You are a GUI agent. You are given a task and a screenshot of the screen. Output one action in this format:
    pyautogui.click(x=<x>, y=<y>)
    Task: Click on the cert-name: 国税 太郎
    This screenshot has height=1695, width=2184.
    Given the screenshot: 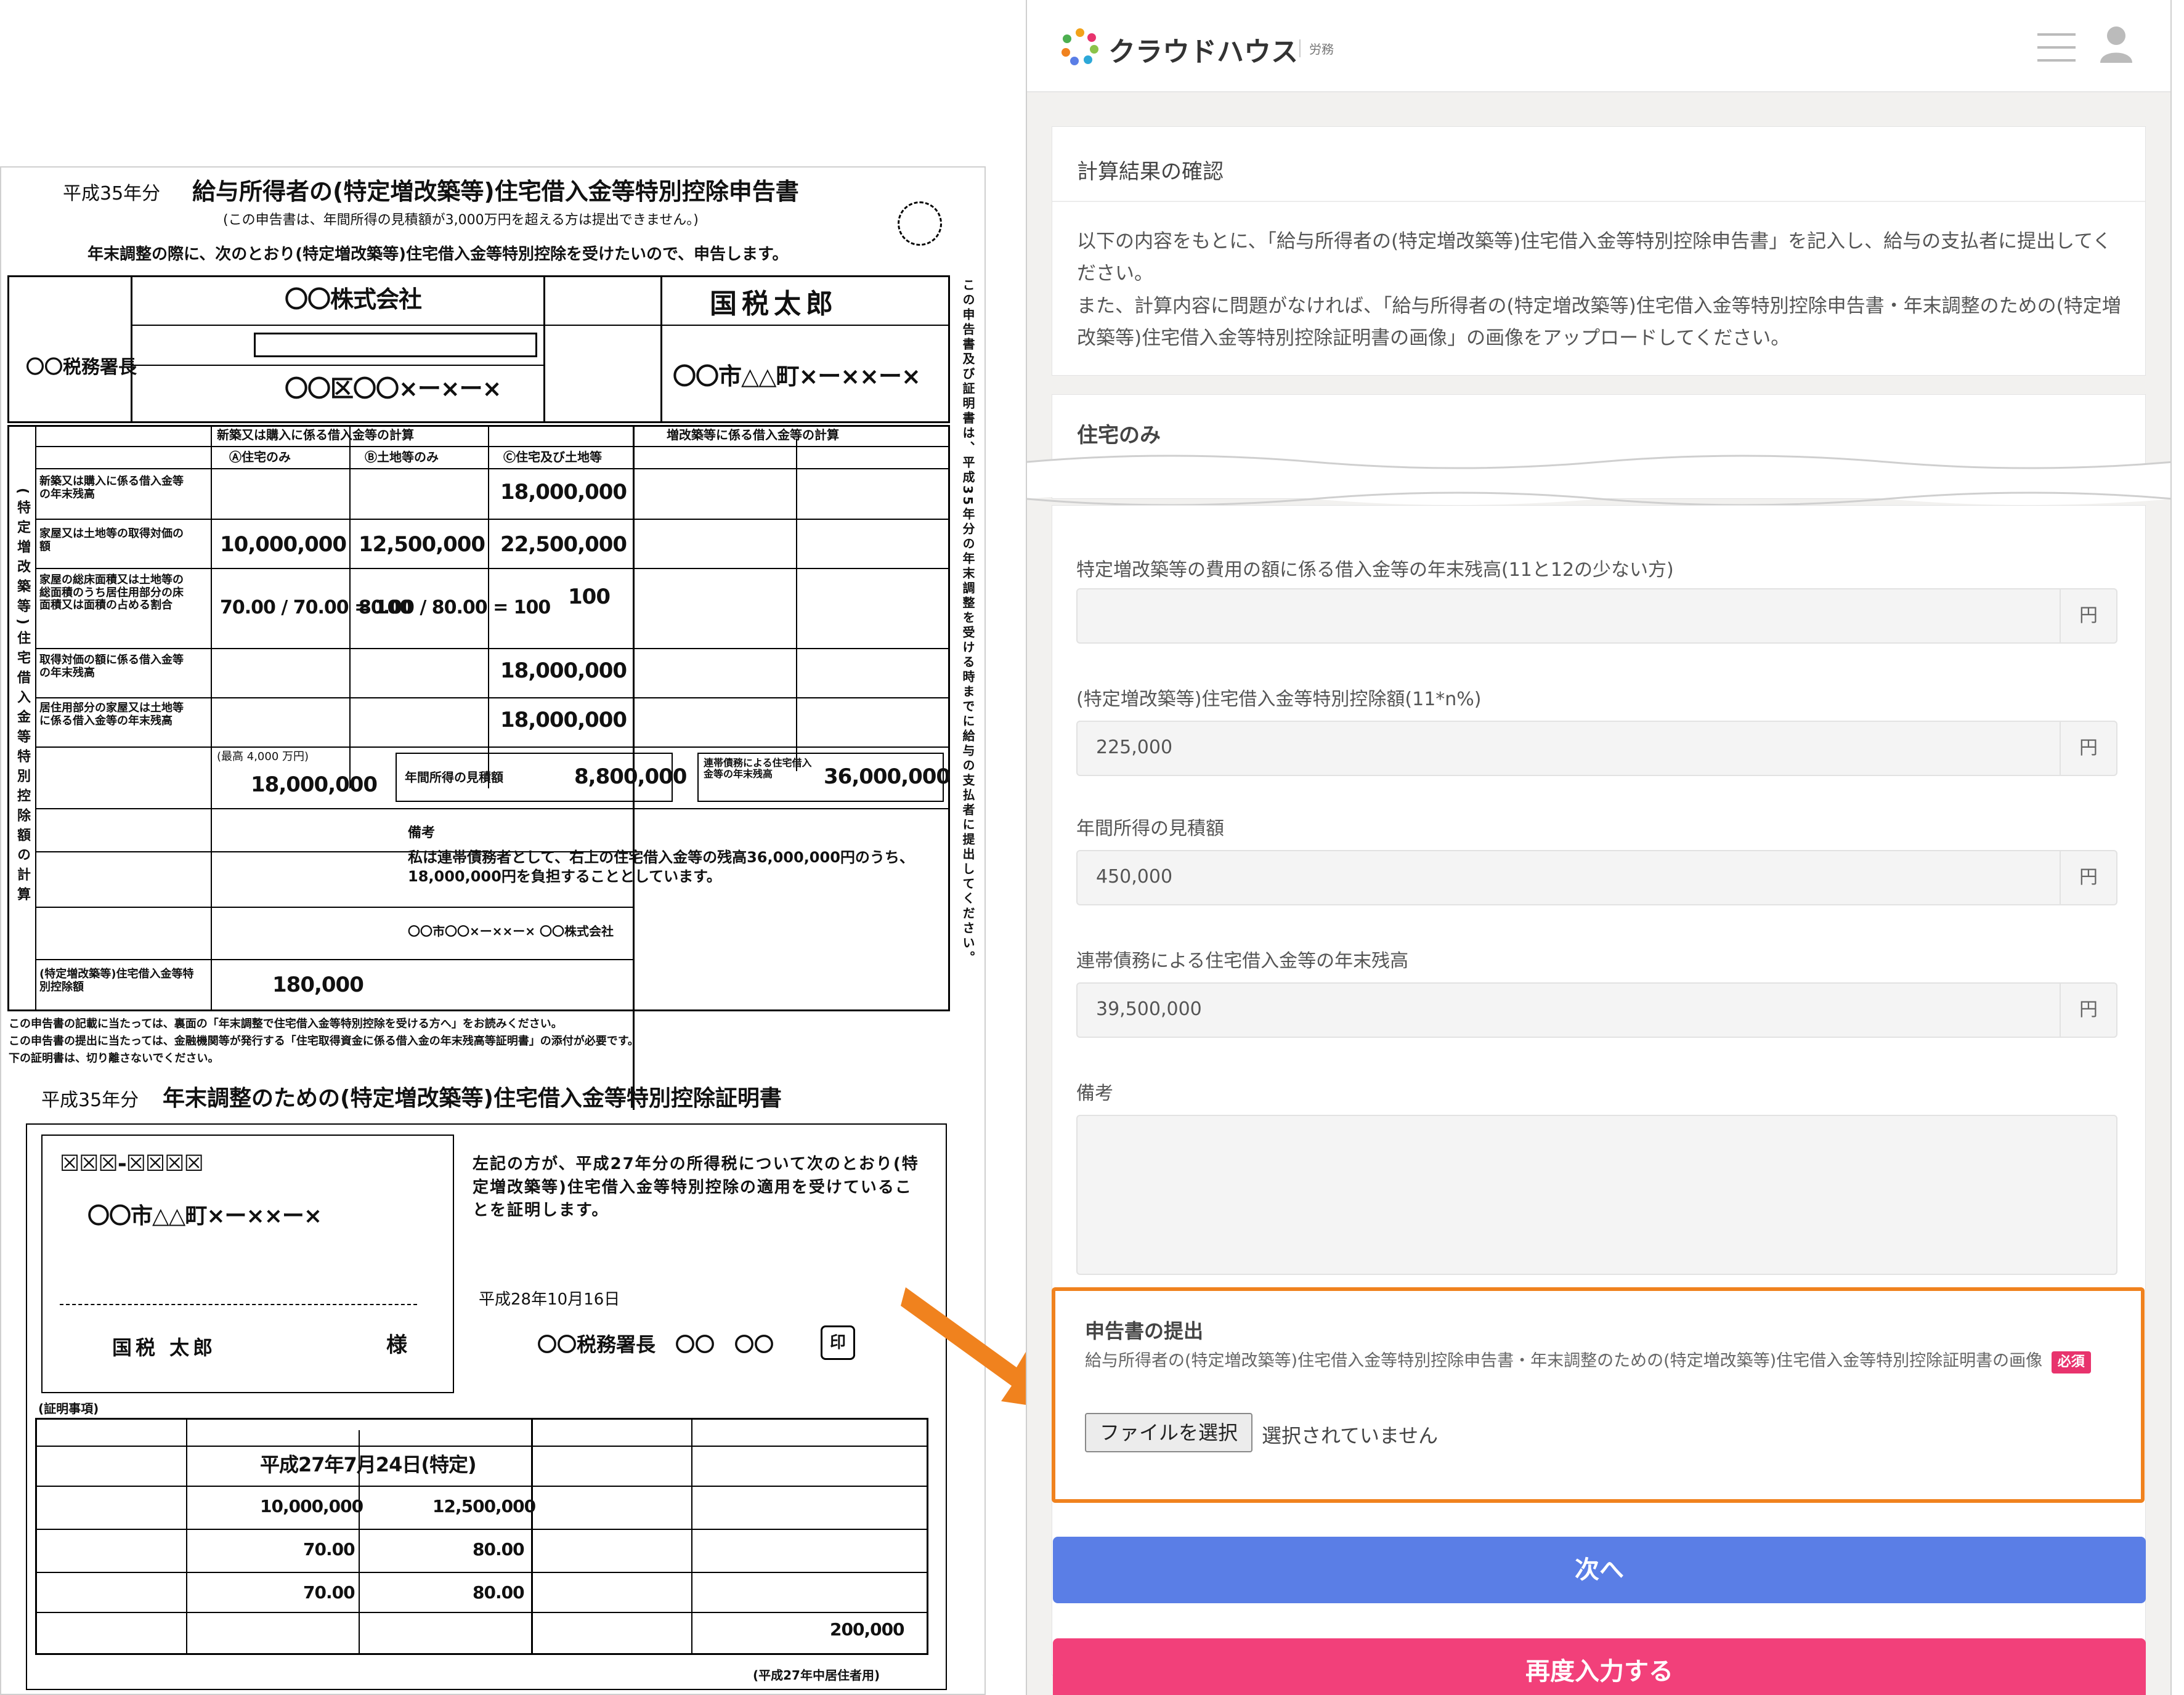 What is the action you would take?
    pyautogui.click(x=164, y=1347)
    